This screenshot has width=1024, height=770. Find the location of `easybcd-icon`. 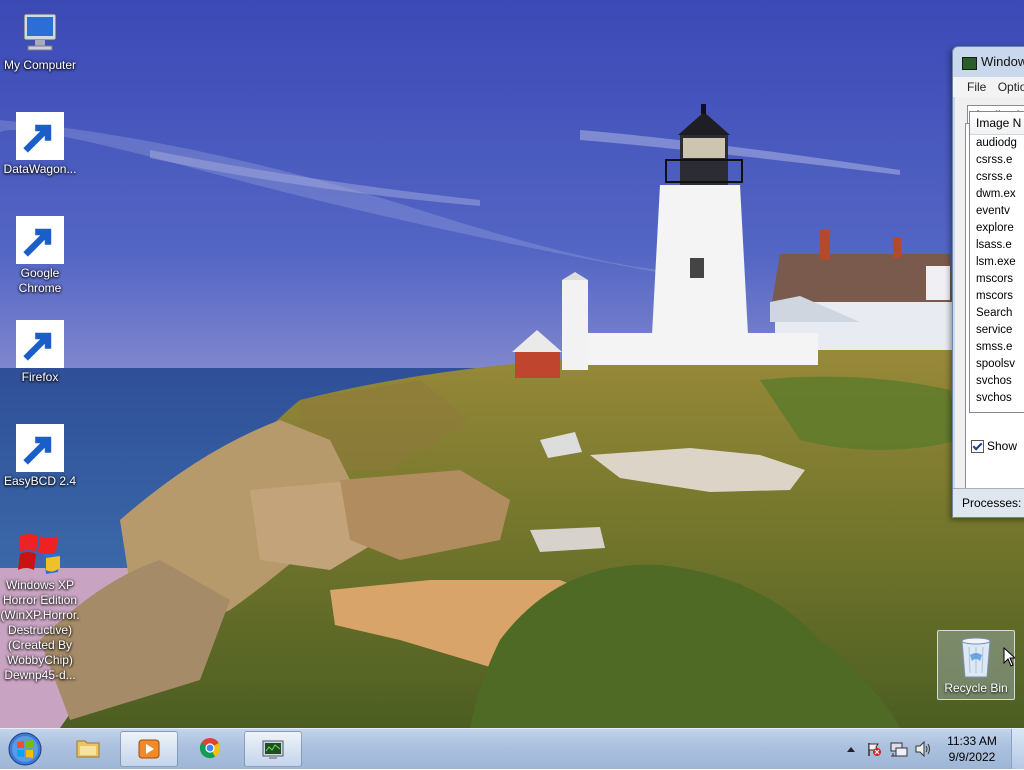

easybcd-icon is located at coordinates (40, 448).